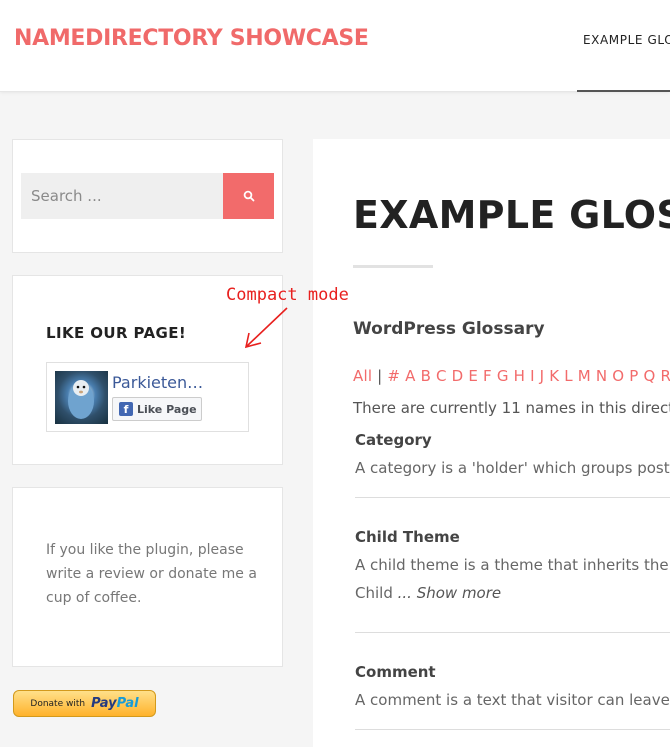 The height and width of the screenshot is (747, 670). Describe the element at coordinates (127, 703) in the screenshot. I see `paypal-logo-pal: Pal` at that location.